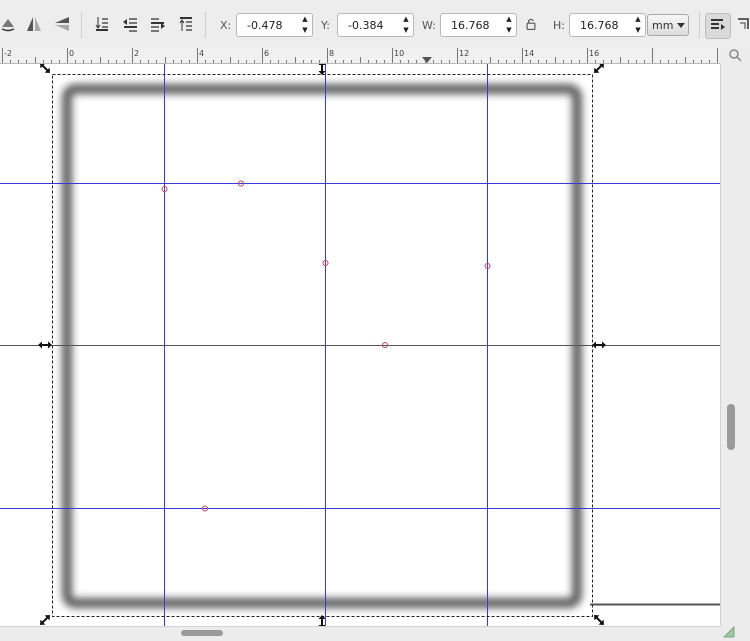 The height and width of the screenshot is (641, 750). Describe the element at coordinates (226, 25) in the screenshot. I see `x-label: X:` at that location.